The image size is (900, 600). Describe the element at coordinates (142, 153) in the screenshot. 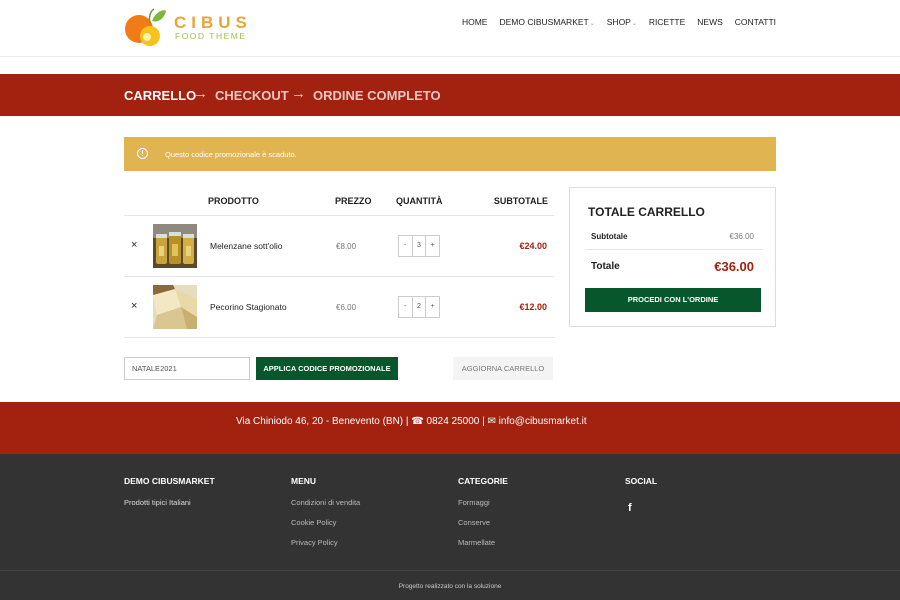

I see `info-icon: !` at that location.